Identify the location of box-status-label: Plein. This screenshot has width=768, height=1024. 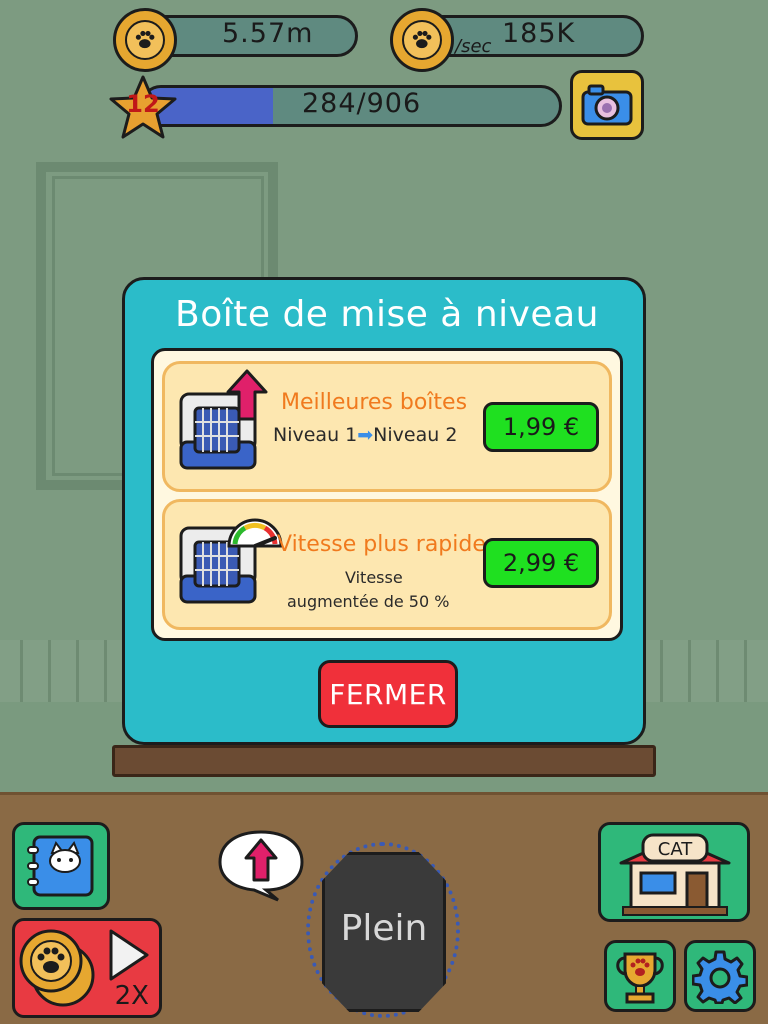
(384, 928).